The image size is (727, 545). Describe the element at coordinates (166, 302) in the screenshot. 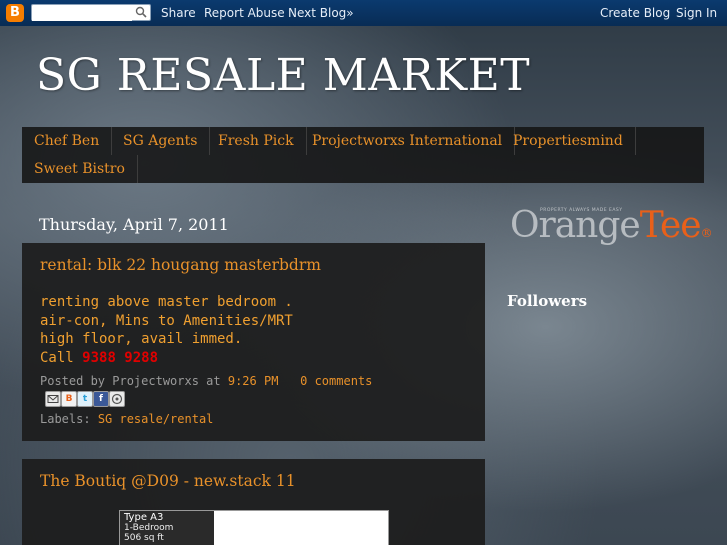

I see `post-body-line: renting above master bedroom .` at that location.